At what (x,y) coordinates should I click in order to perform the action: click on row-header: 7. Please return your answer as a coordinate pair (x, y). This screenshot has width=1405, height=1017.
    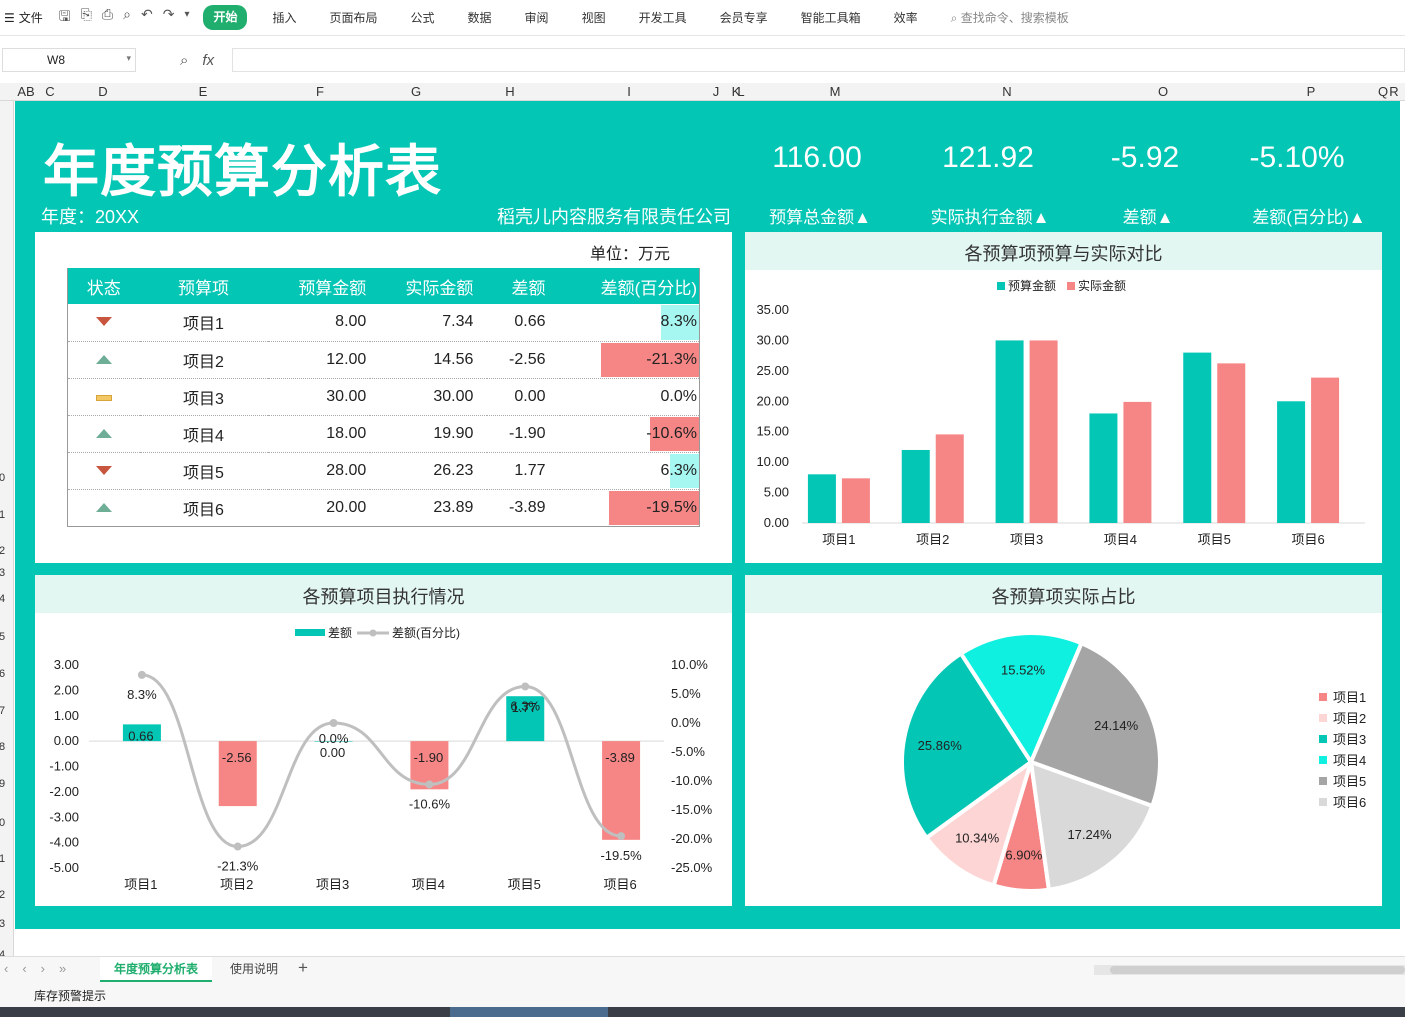
    Looking at the image, I should click on (2, 711).